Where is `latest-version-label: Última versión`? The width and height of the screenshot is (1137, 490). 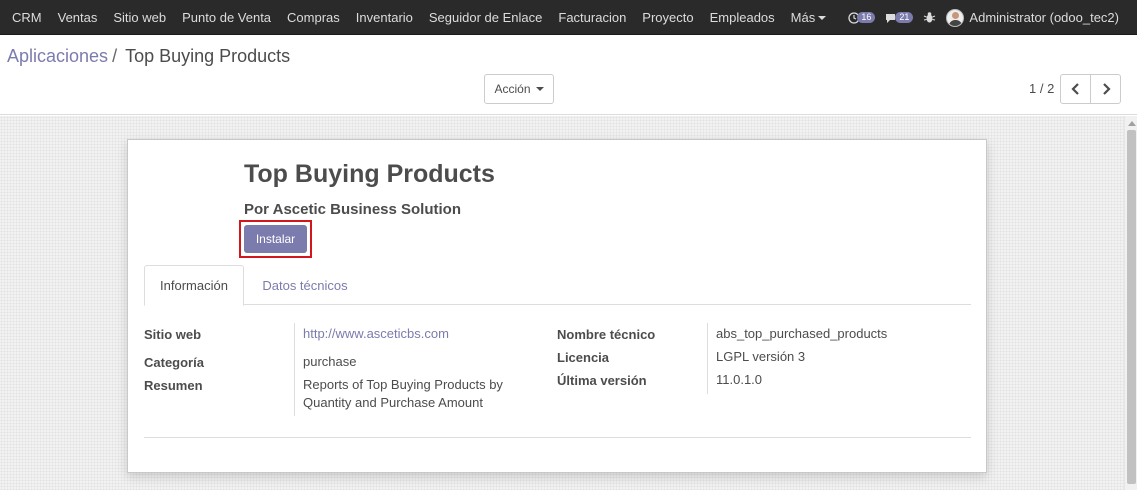
latest-version-label: Última versión is located at coordinates (602, 380).